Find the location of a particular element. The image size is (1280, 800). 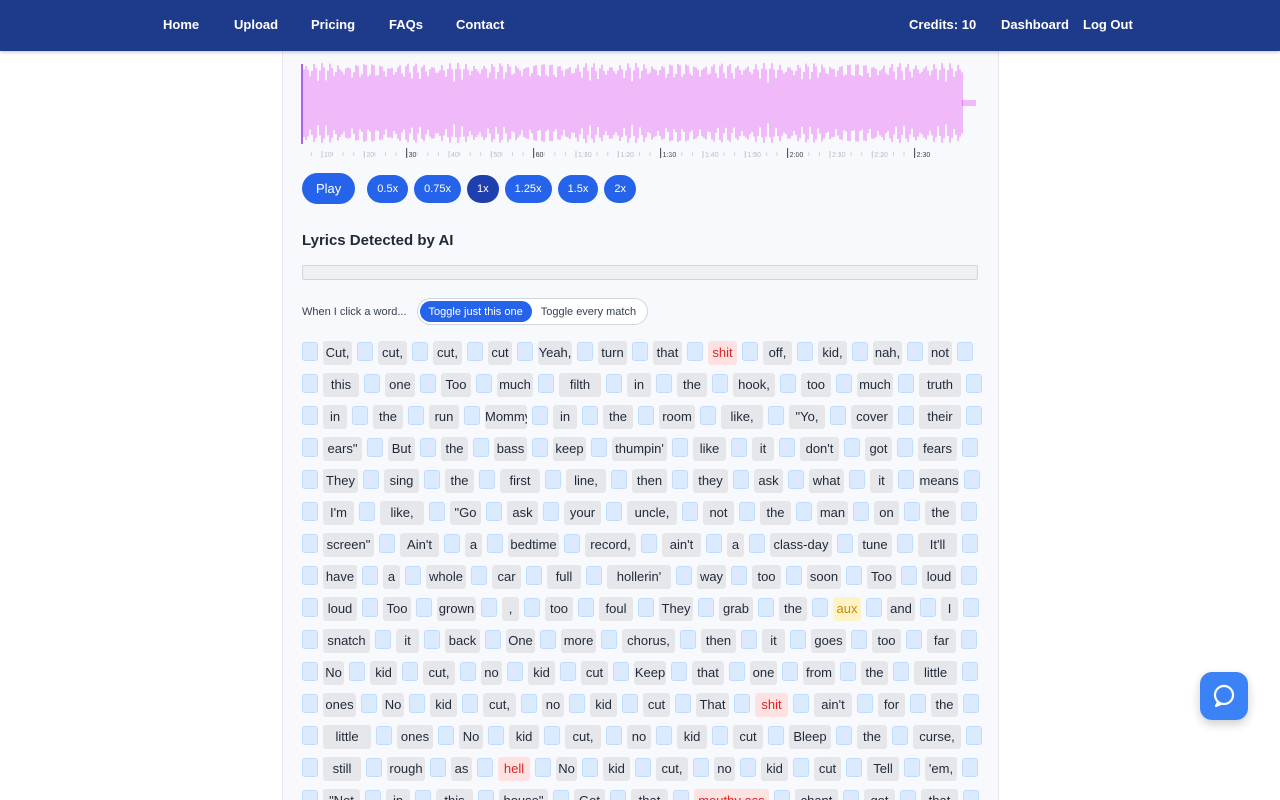

lyric-word: But is located at coordinates (401, 449).